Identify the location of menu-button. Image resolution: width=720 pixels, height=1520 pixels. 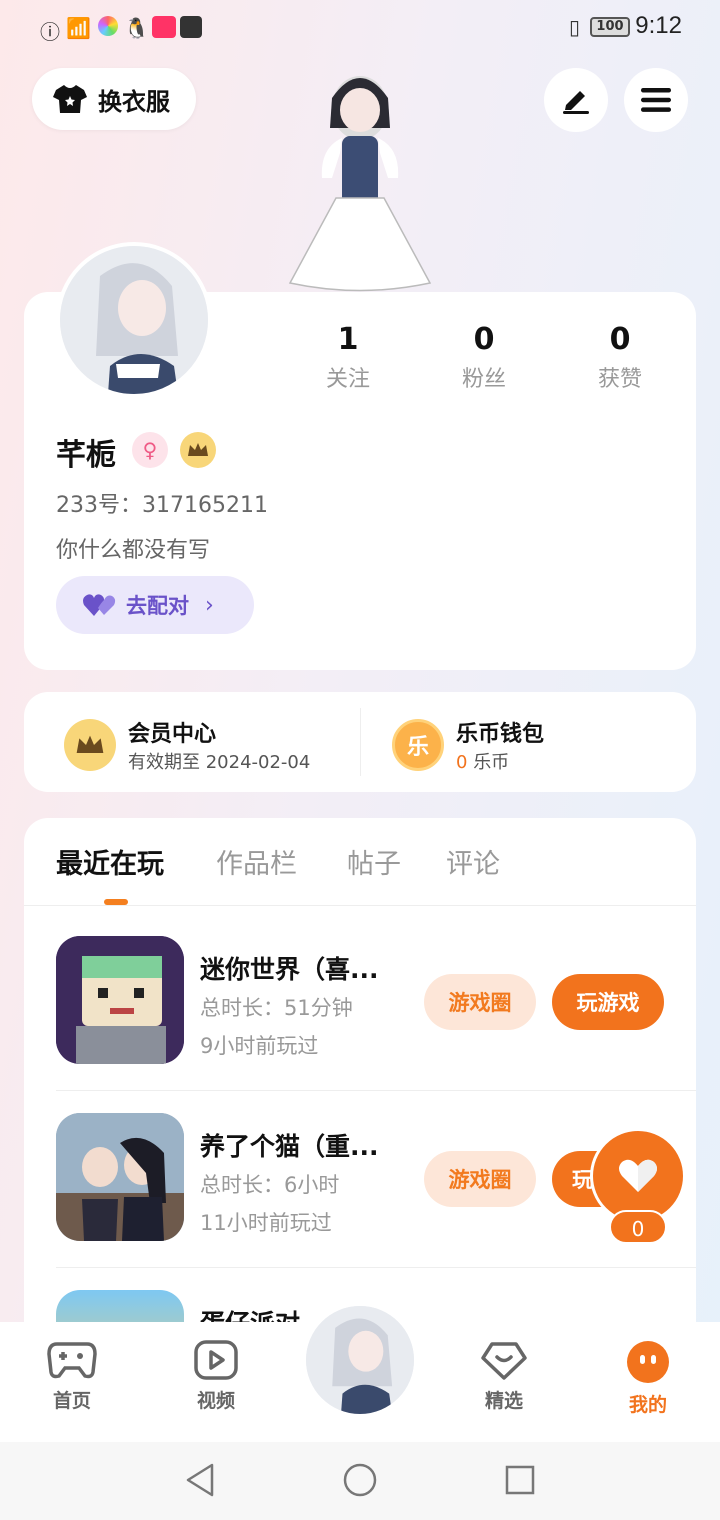
(656, 100).